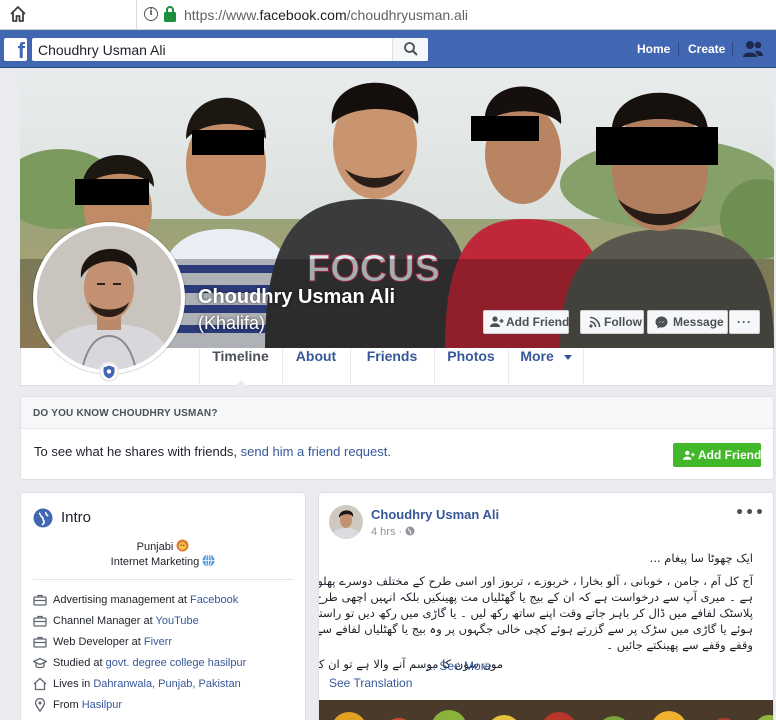 The width and height of the screenshot is (776, 720). What do you see at coordinates (397, 413) in the screenshot?
I see `friend-suggestion-header: DO YOU KNOW CHOUDHRY USMAN?` at bounding box center [397, 413].